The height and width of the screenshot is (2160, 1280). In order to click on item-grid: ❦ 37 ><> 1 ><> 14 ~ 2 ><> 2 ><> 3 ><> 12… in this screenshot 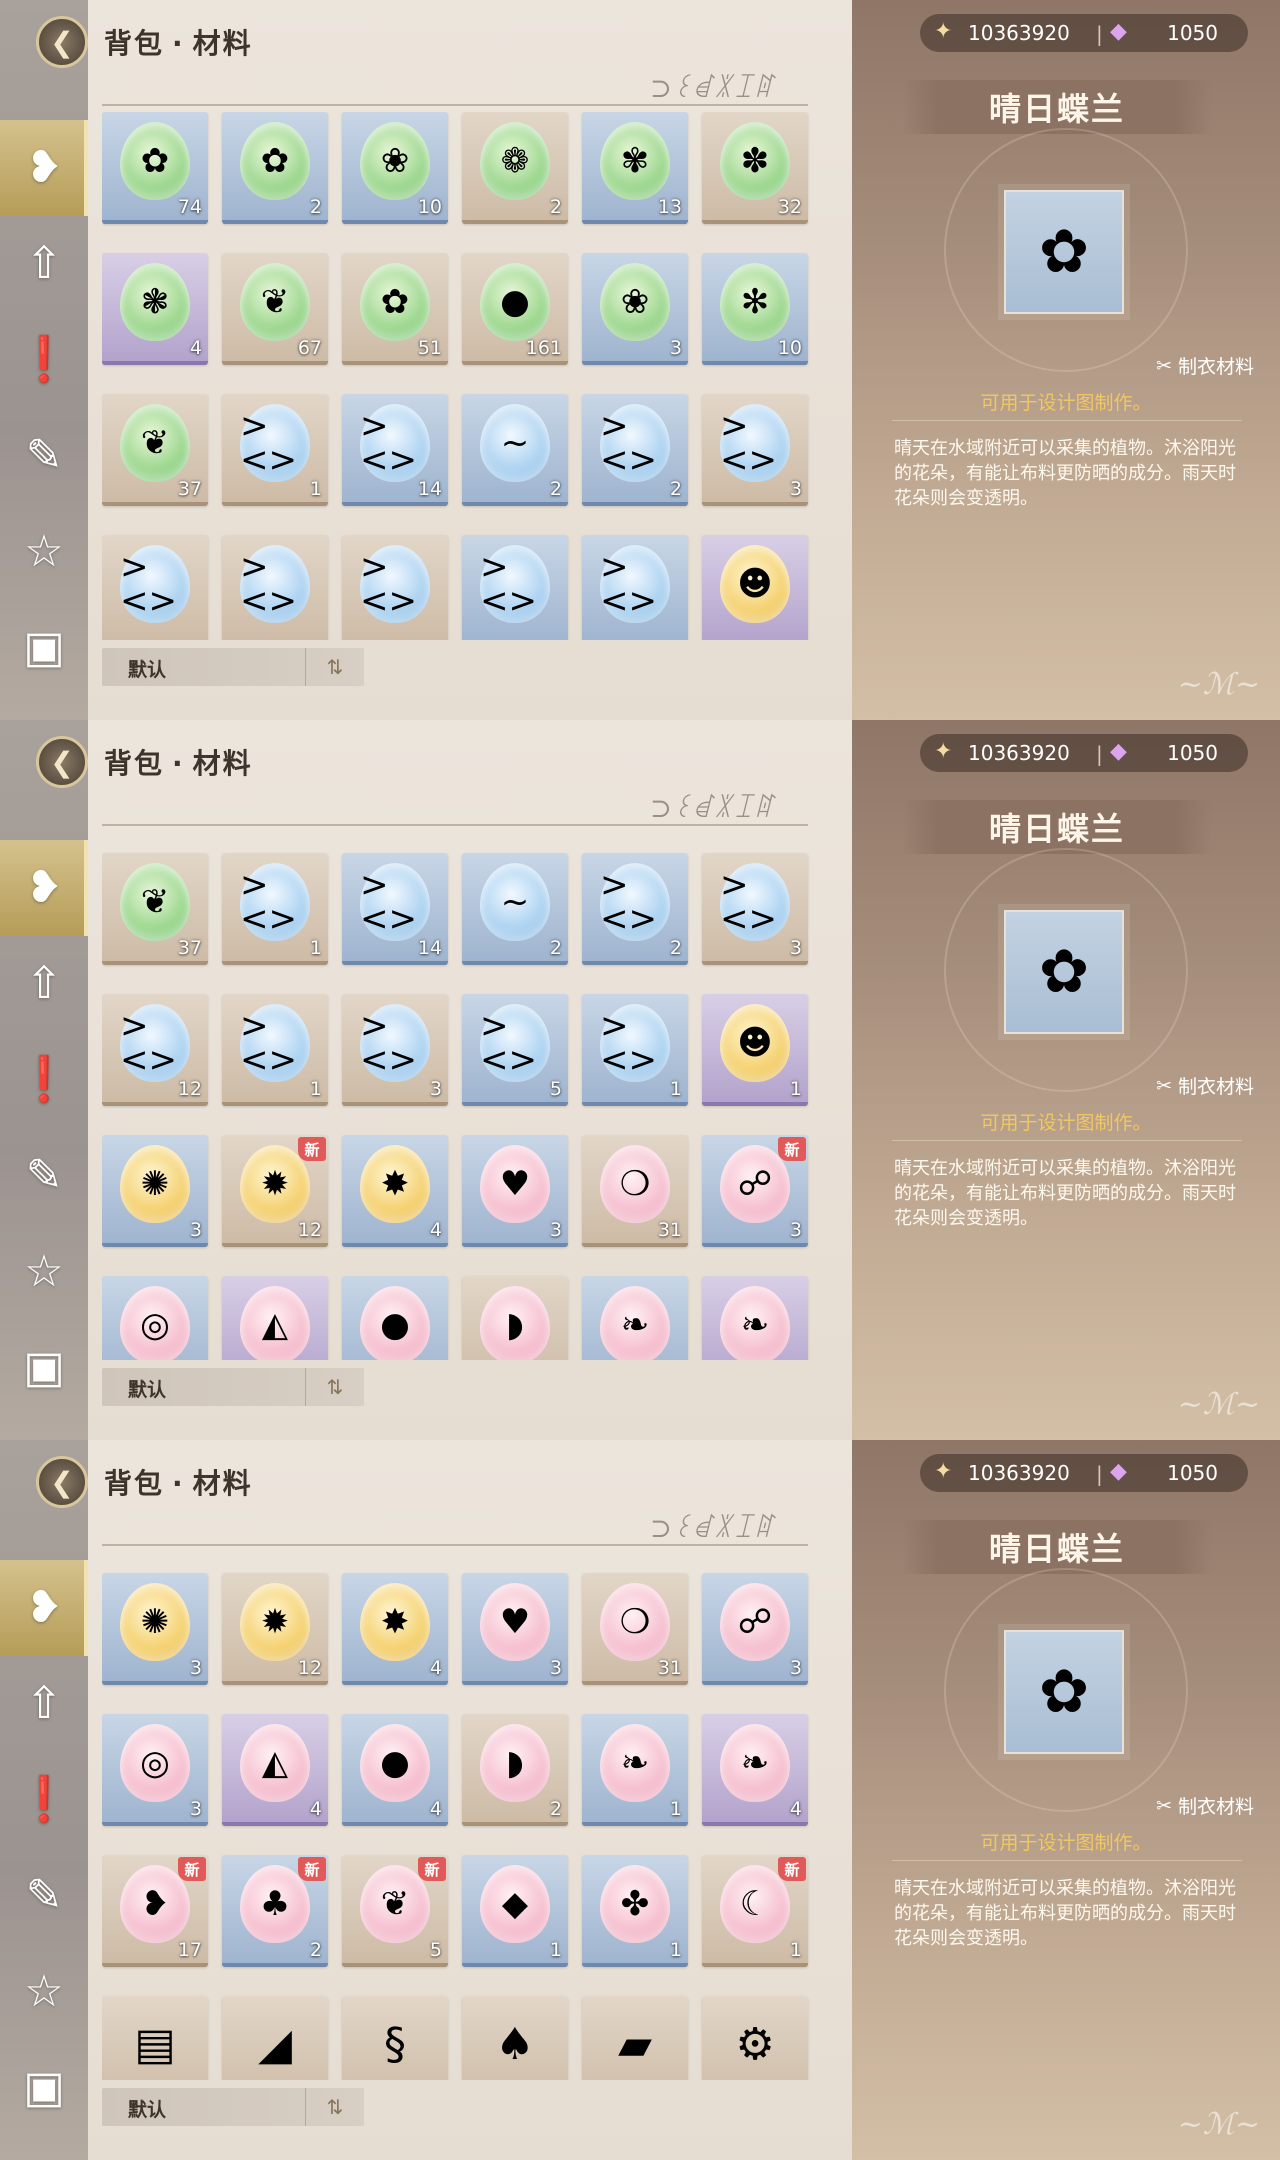, I will do `click(462, 1096)`.